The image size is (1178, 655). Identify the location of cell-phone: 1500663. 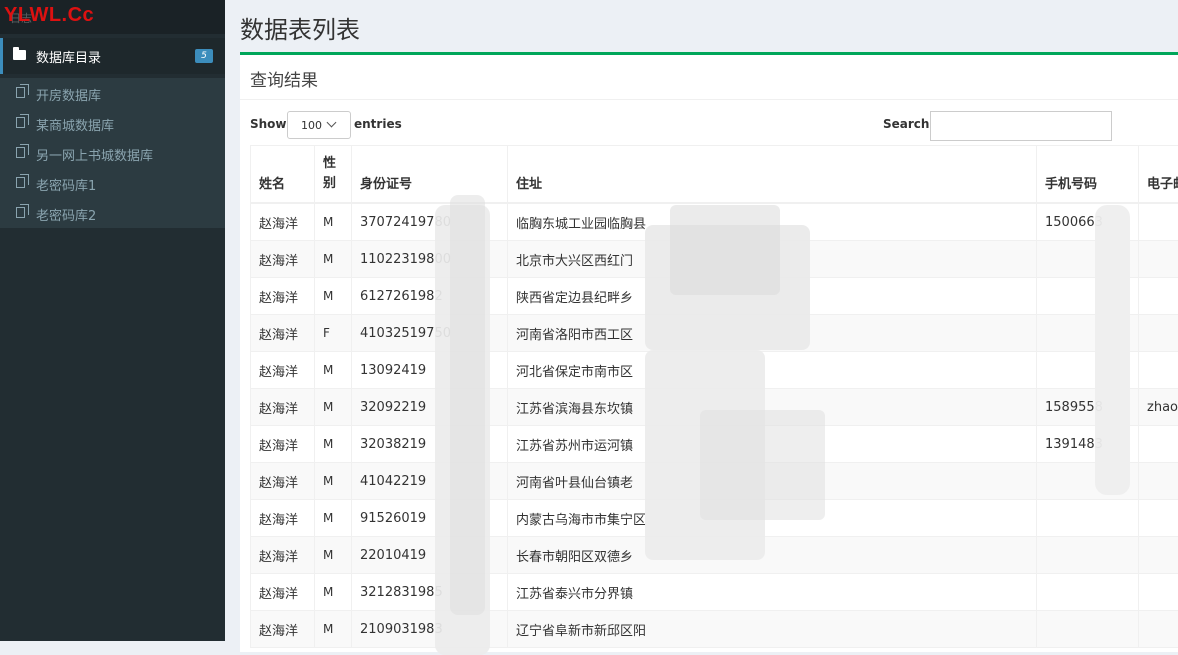
(1088, 222).